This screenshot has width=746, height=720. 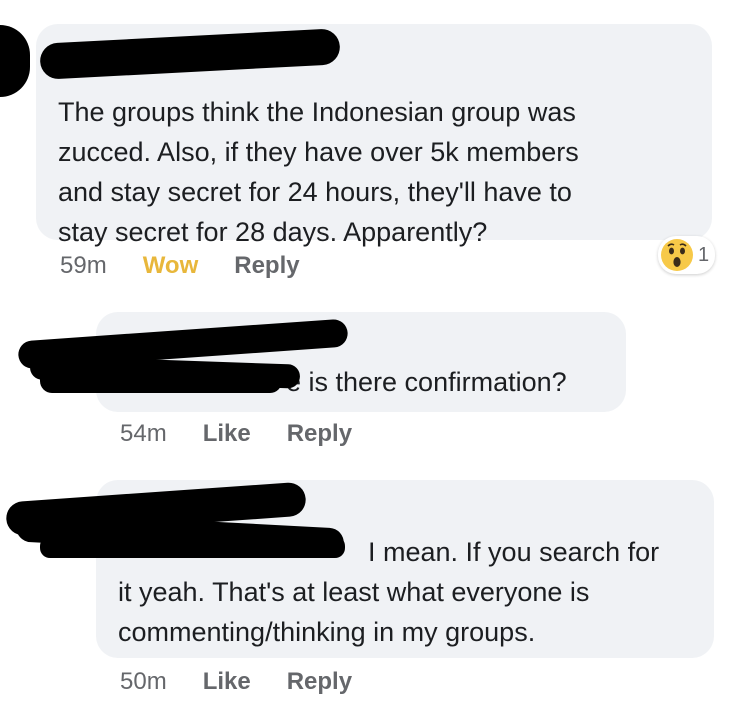 I want to click on comment-meta: 54m Like Reply, so click(x=254, y=434).